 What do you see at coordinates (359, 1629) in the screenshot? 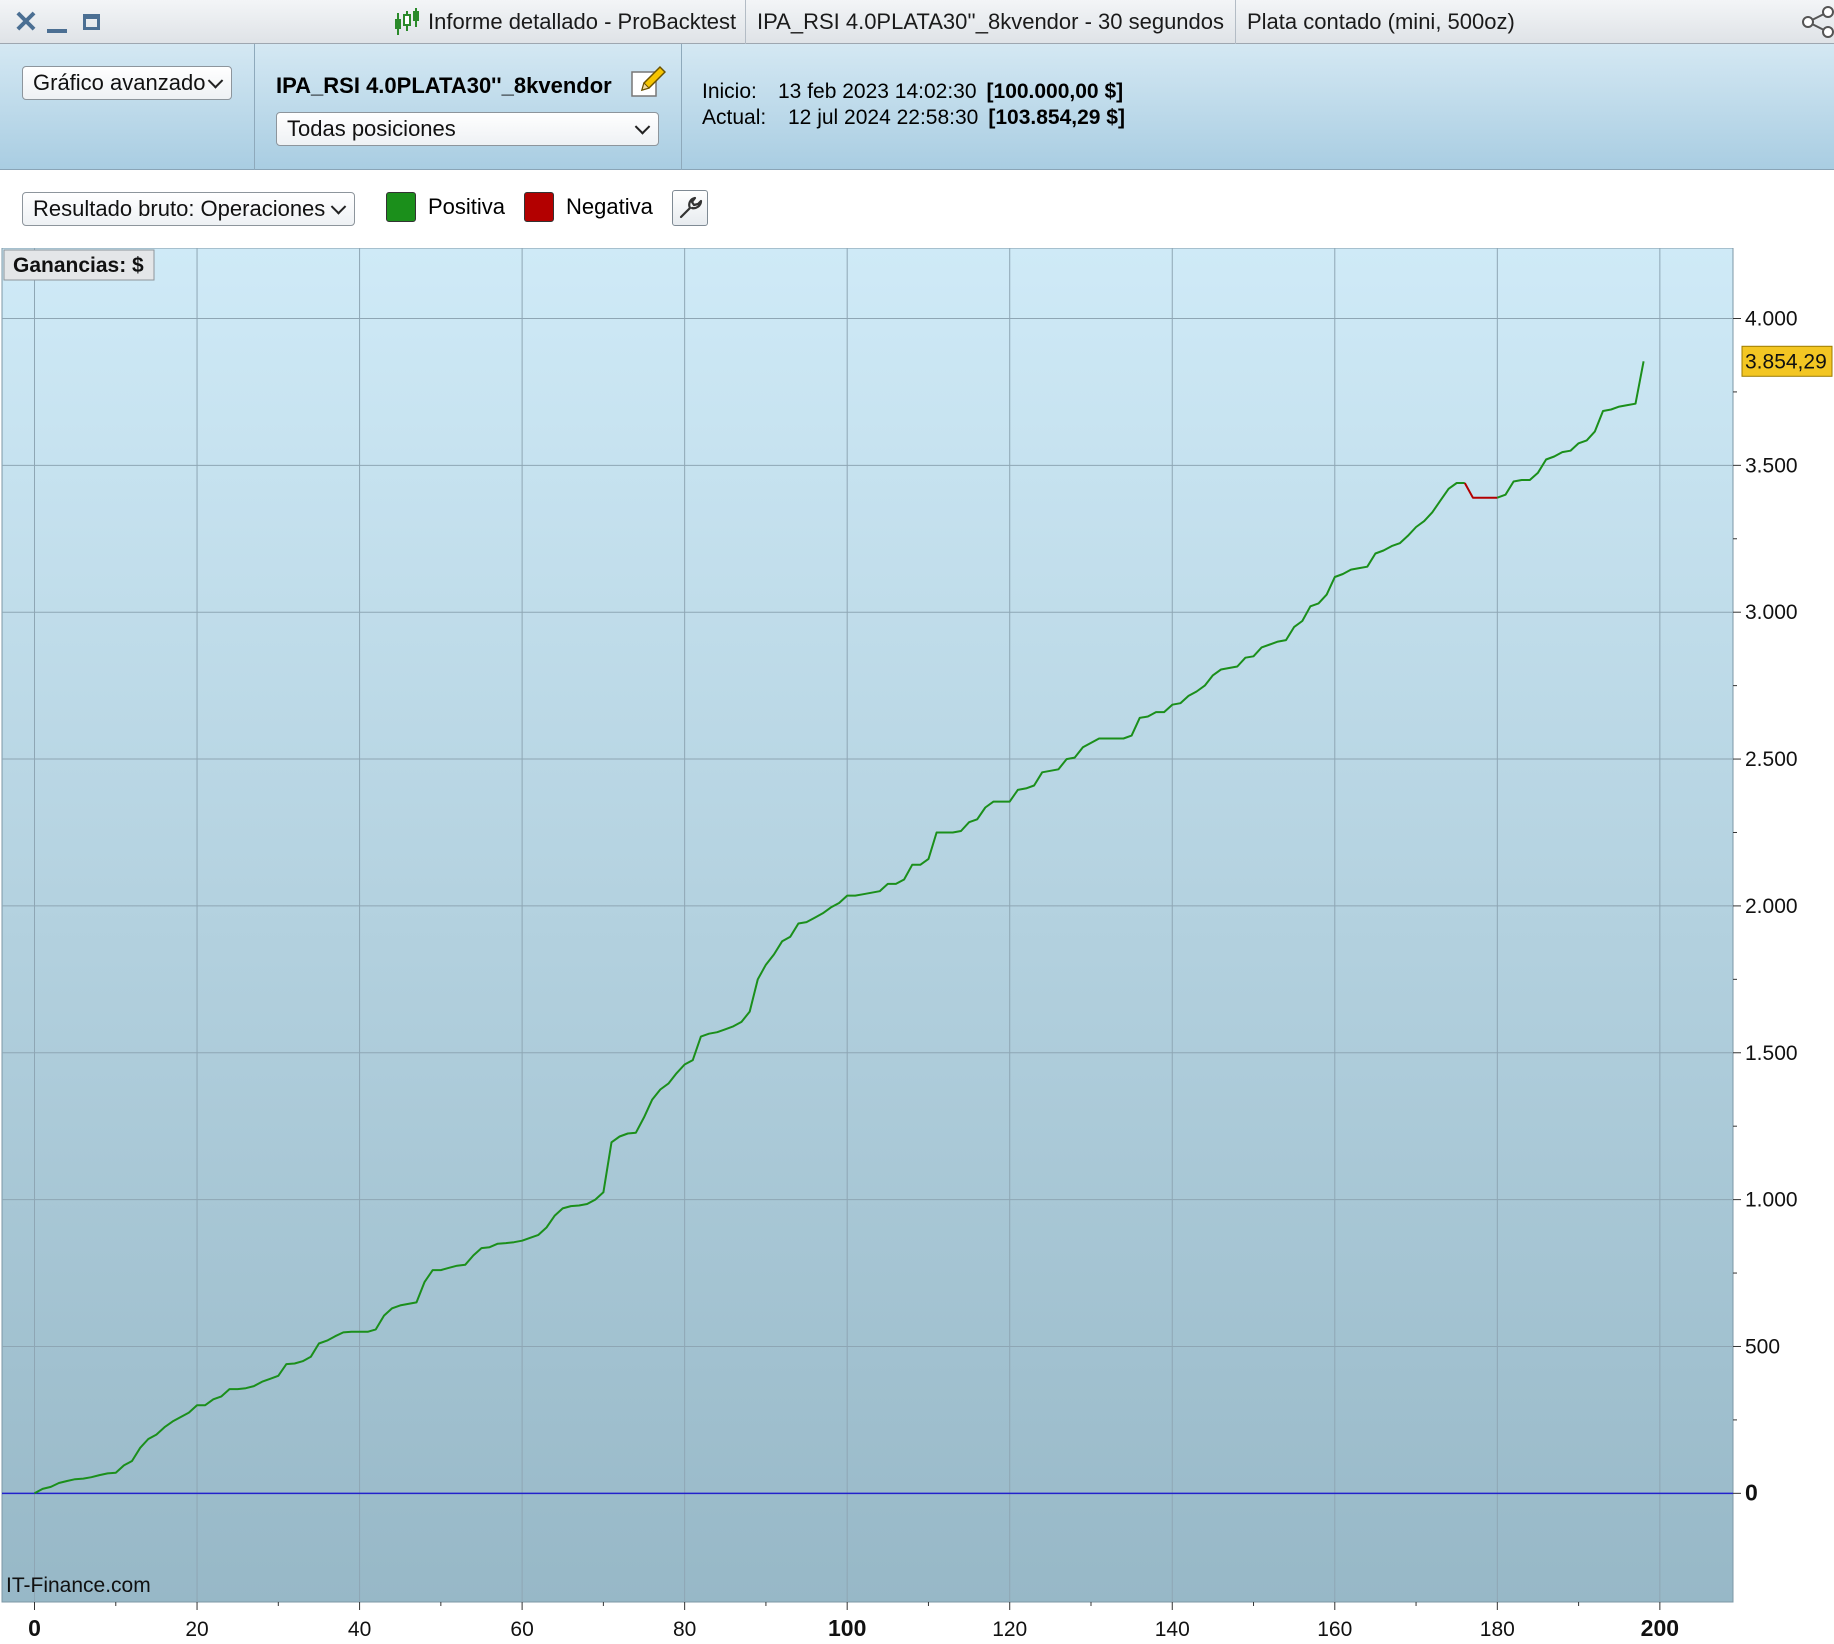
I see `x-tick-label: 40` at bounding box center [359, 1629].